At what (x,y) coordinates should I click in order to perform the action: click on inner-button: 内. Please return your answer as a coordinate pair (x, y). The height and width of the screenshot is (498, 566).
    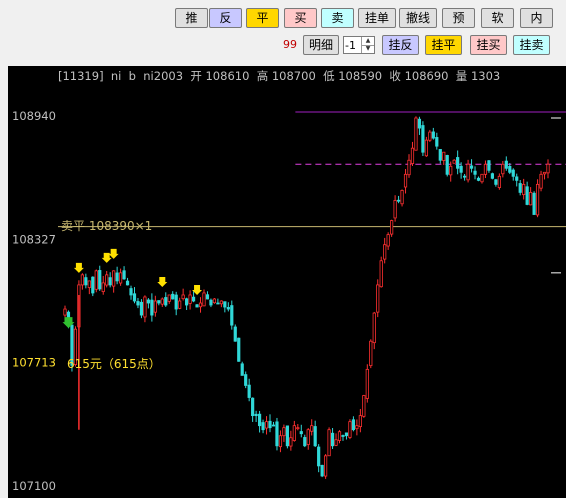
    Looking at the image, I should click on (536, 18).